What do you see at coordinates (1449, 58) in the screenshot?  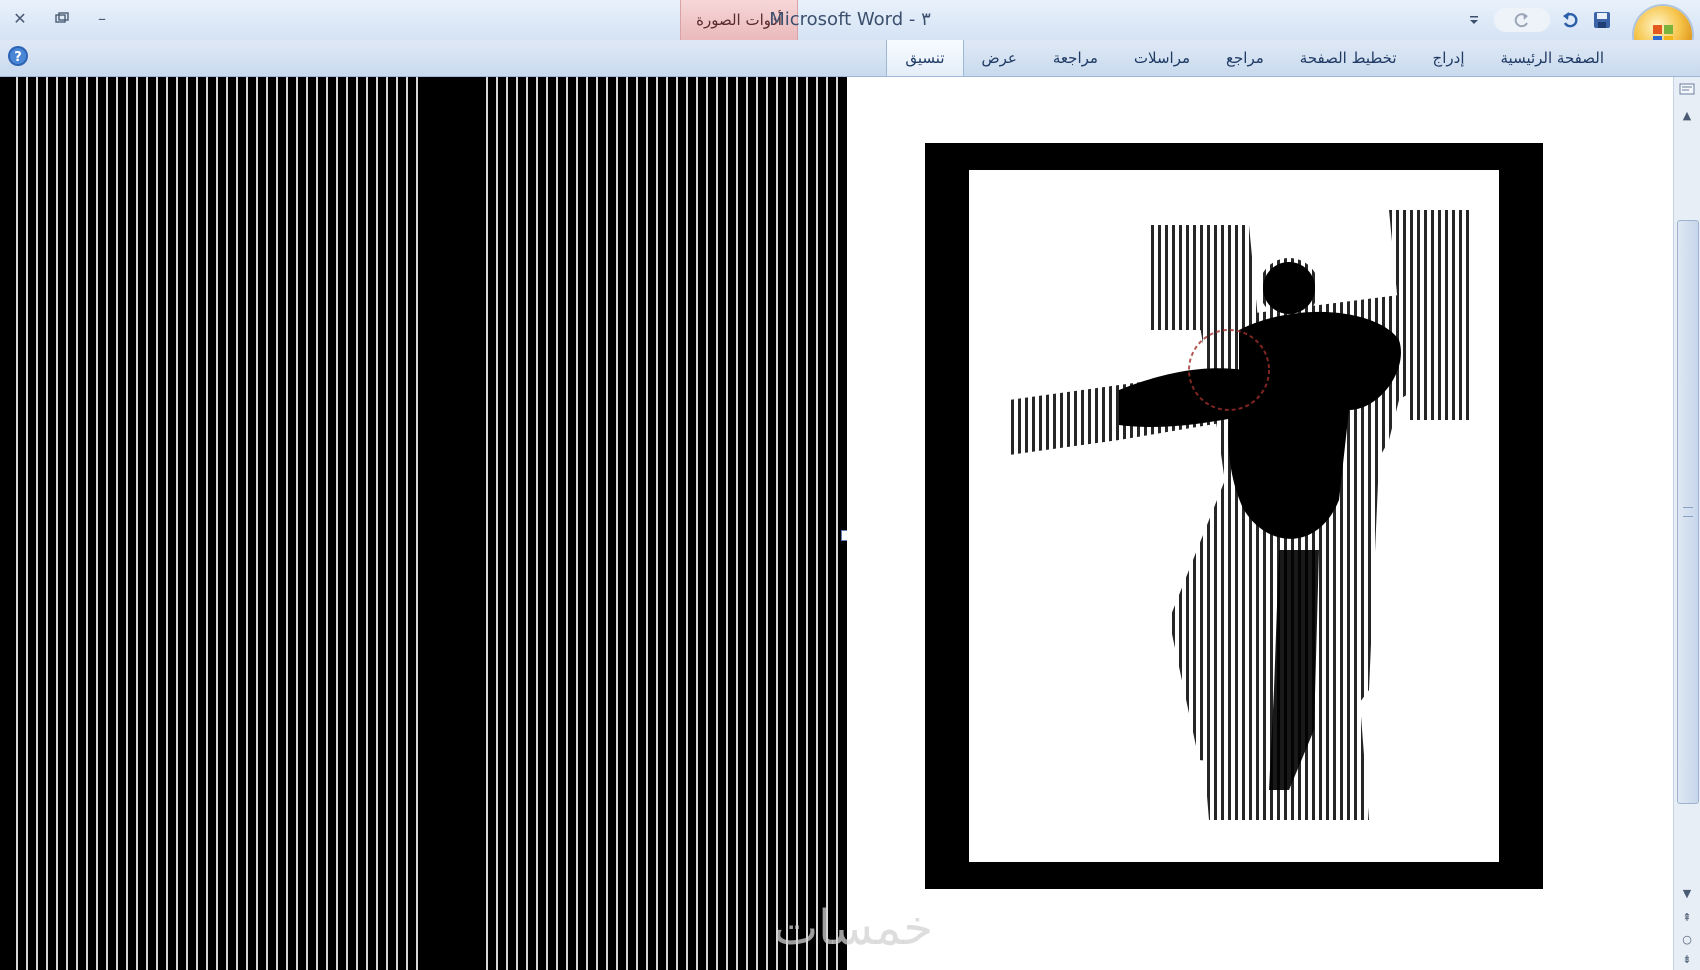 I see `tab-insert: إدراج` at bounding box center [1449, 58].